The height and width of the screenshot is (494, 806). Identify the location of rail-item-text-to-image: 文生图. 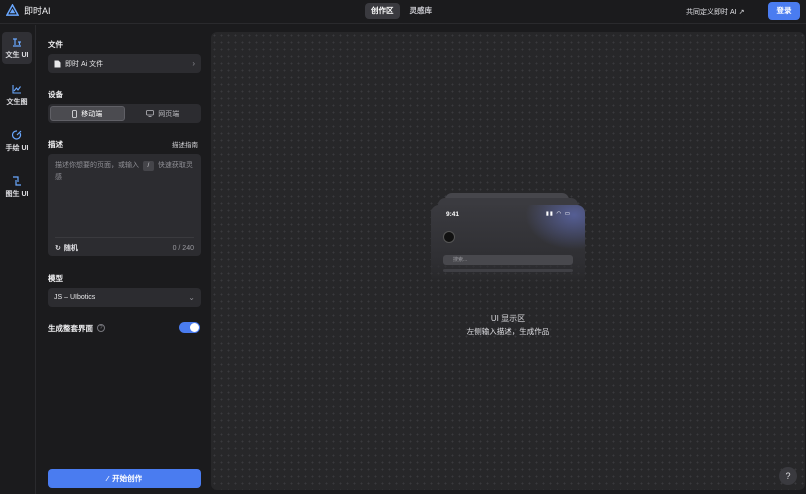
(17, 95).